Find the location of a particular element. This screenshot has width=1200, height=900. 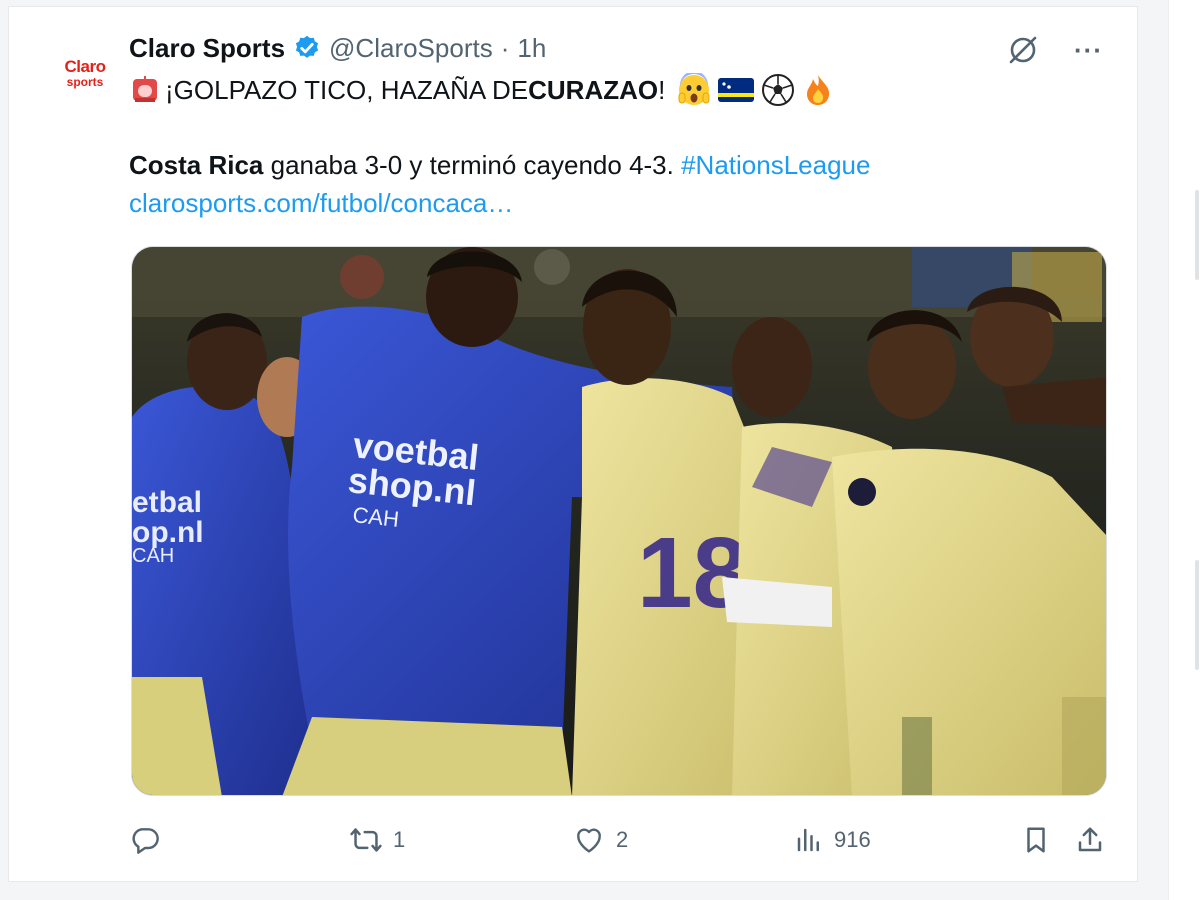

reply-icon is located at coordinates (145, 841).